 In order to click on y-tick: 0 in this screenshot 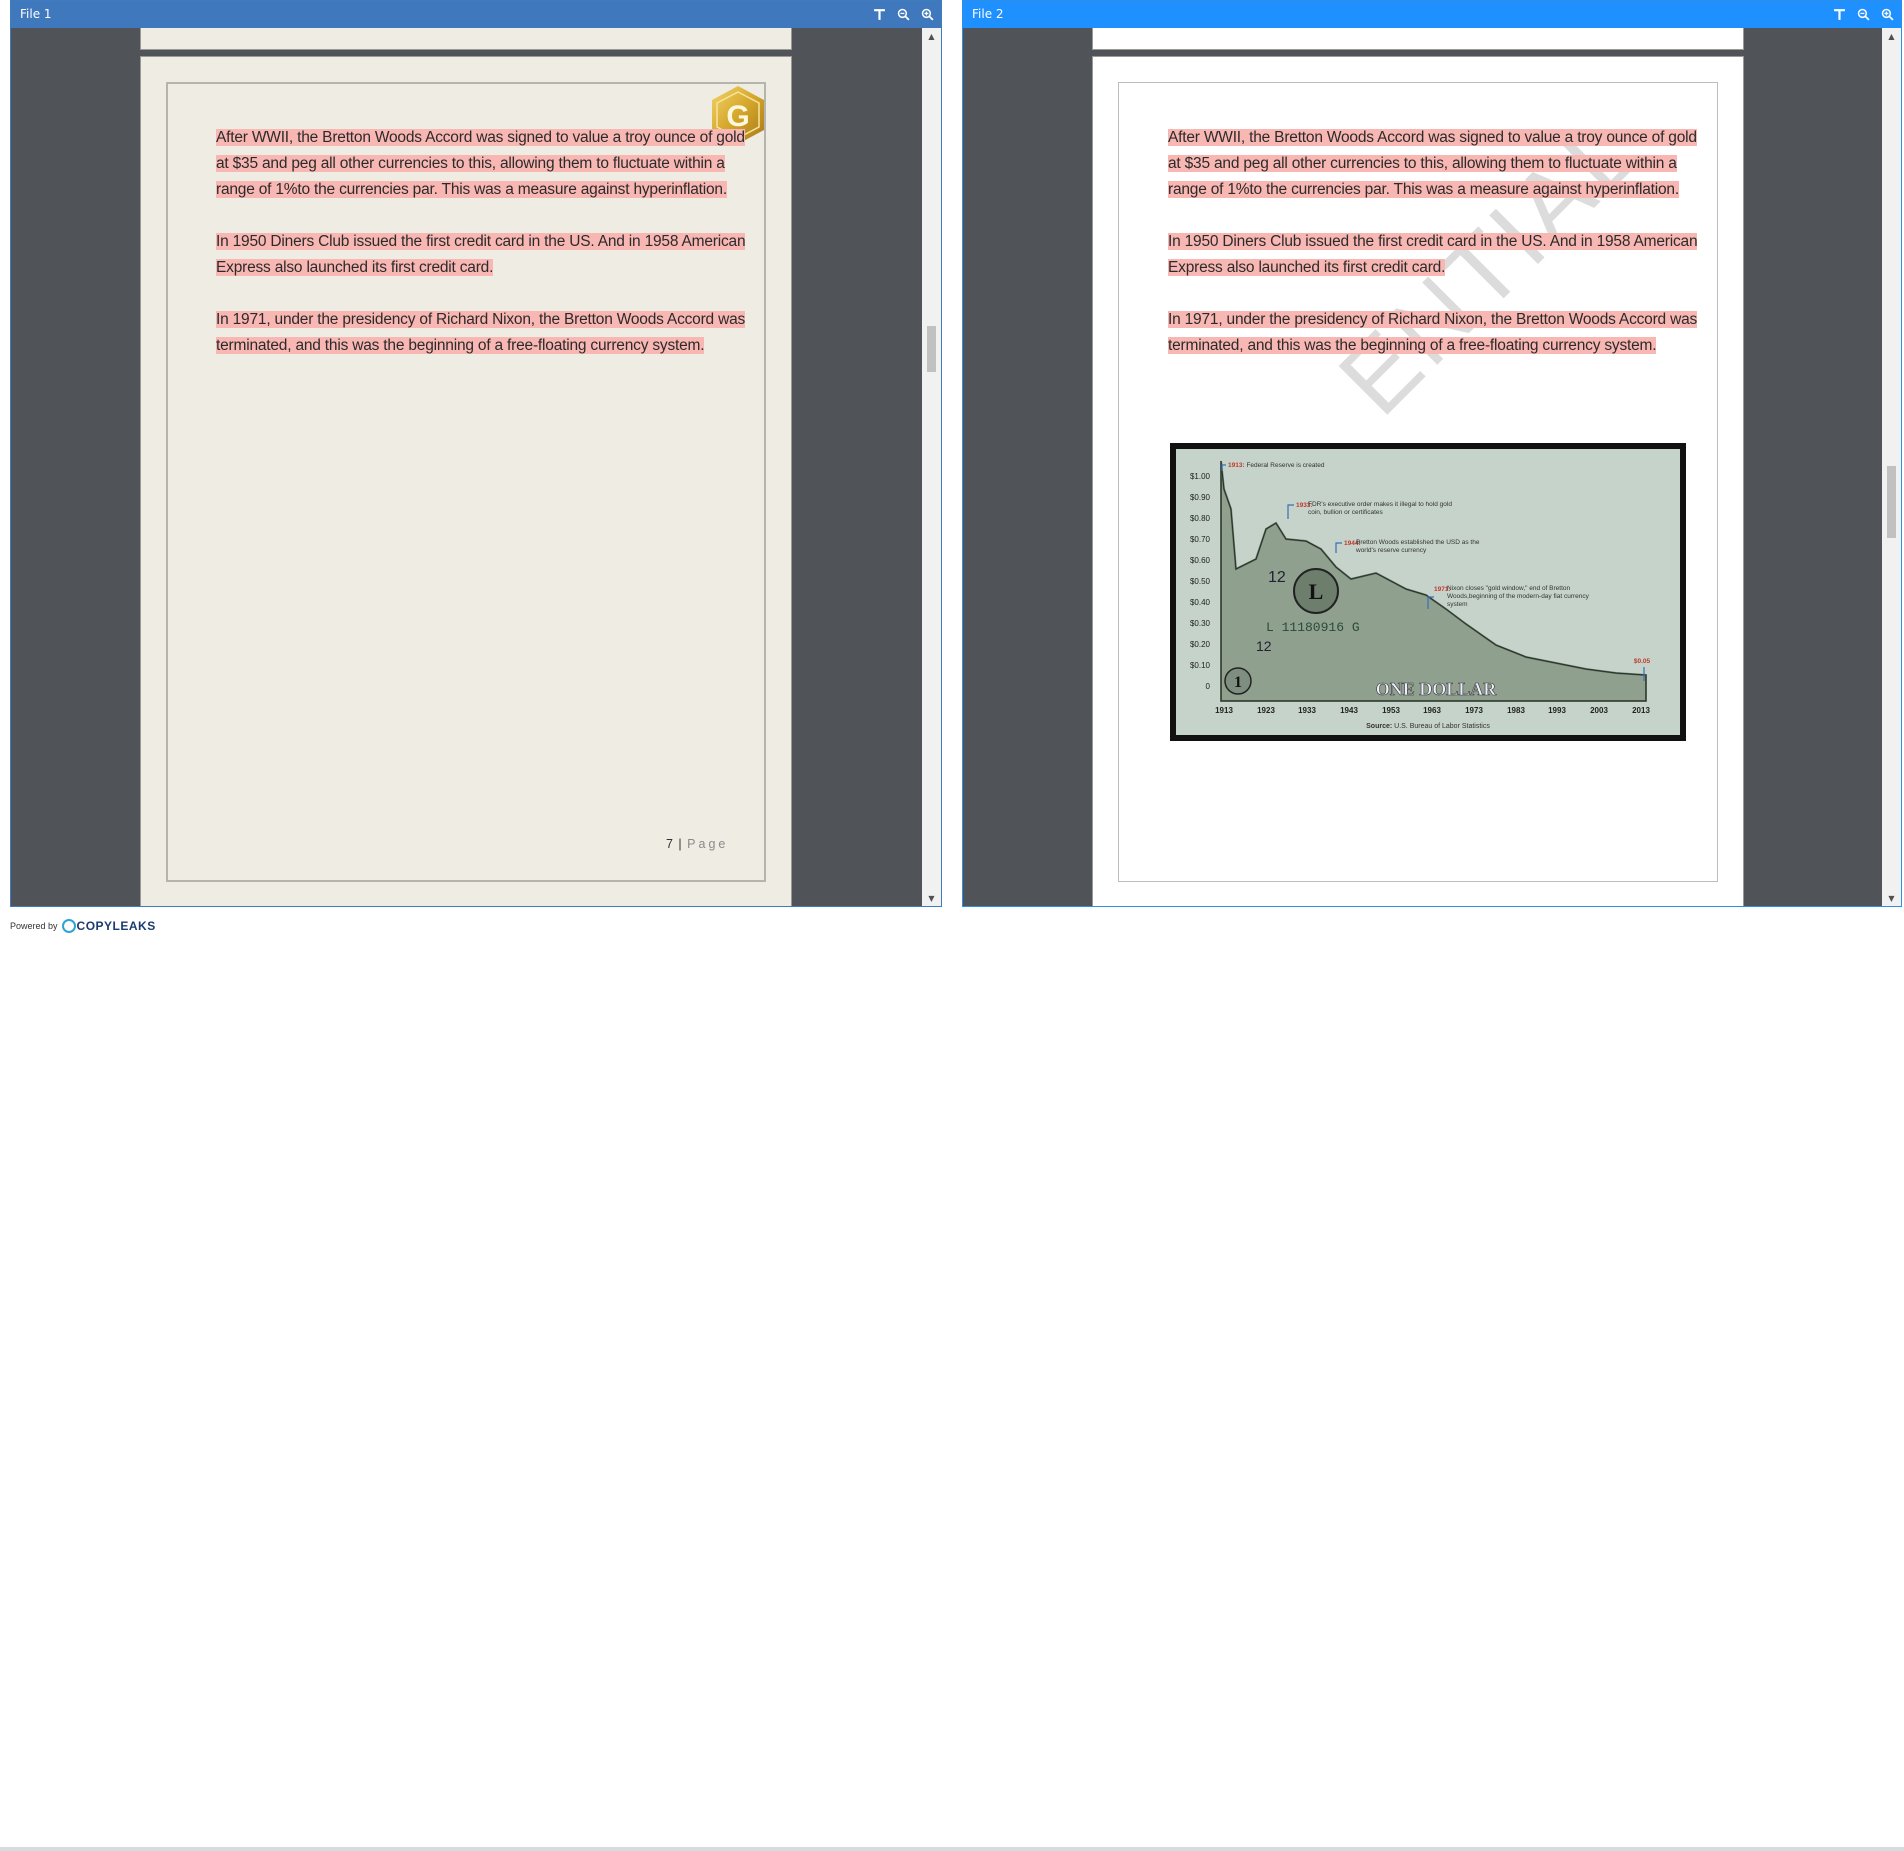, I will do `click(1208, 686)`.